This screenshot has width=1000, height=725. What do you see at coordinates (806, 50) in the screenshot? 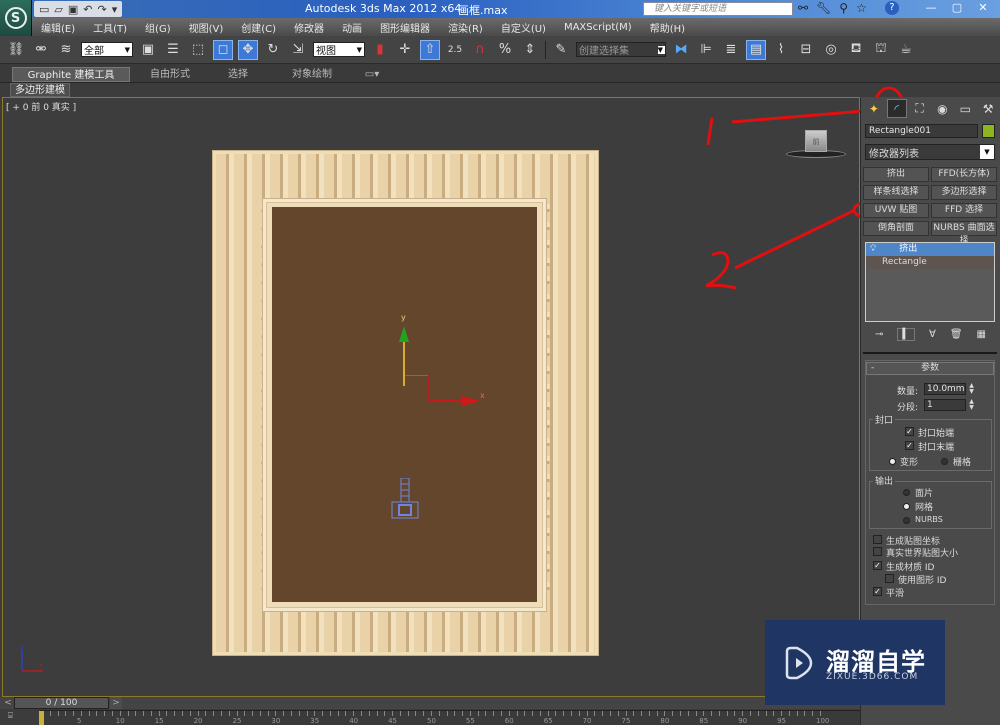
I see `schematic-view-icon: ⊟` at bounding box center [806, 50].